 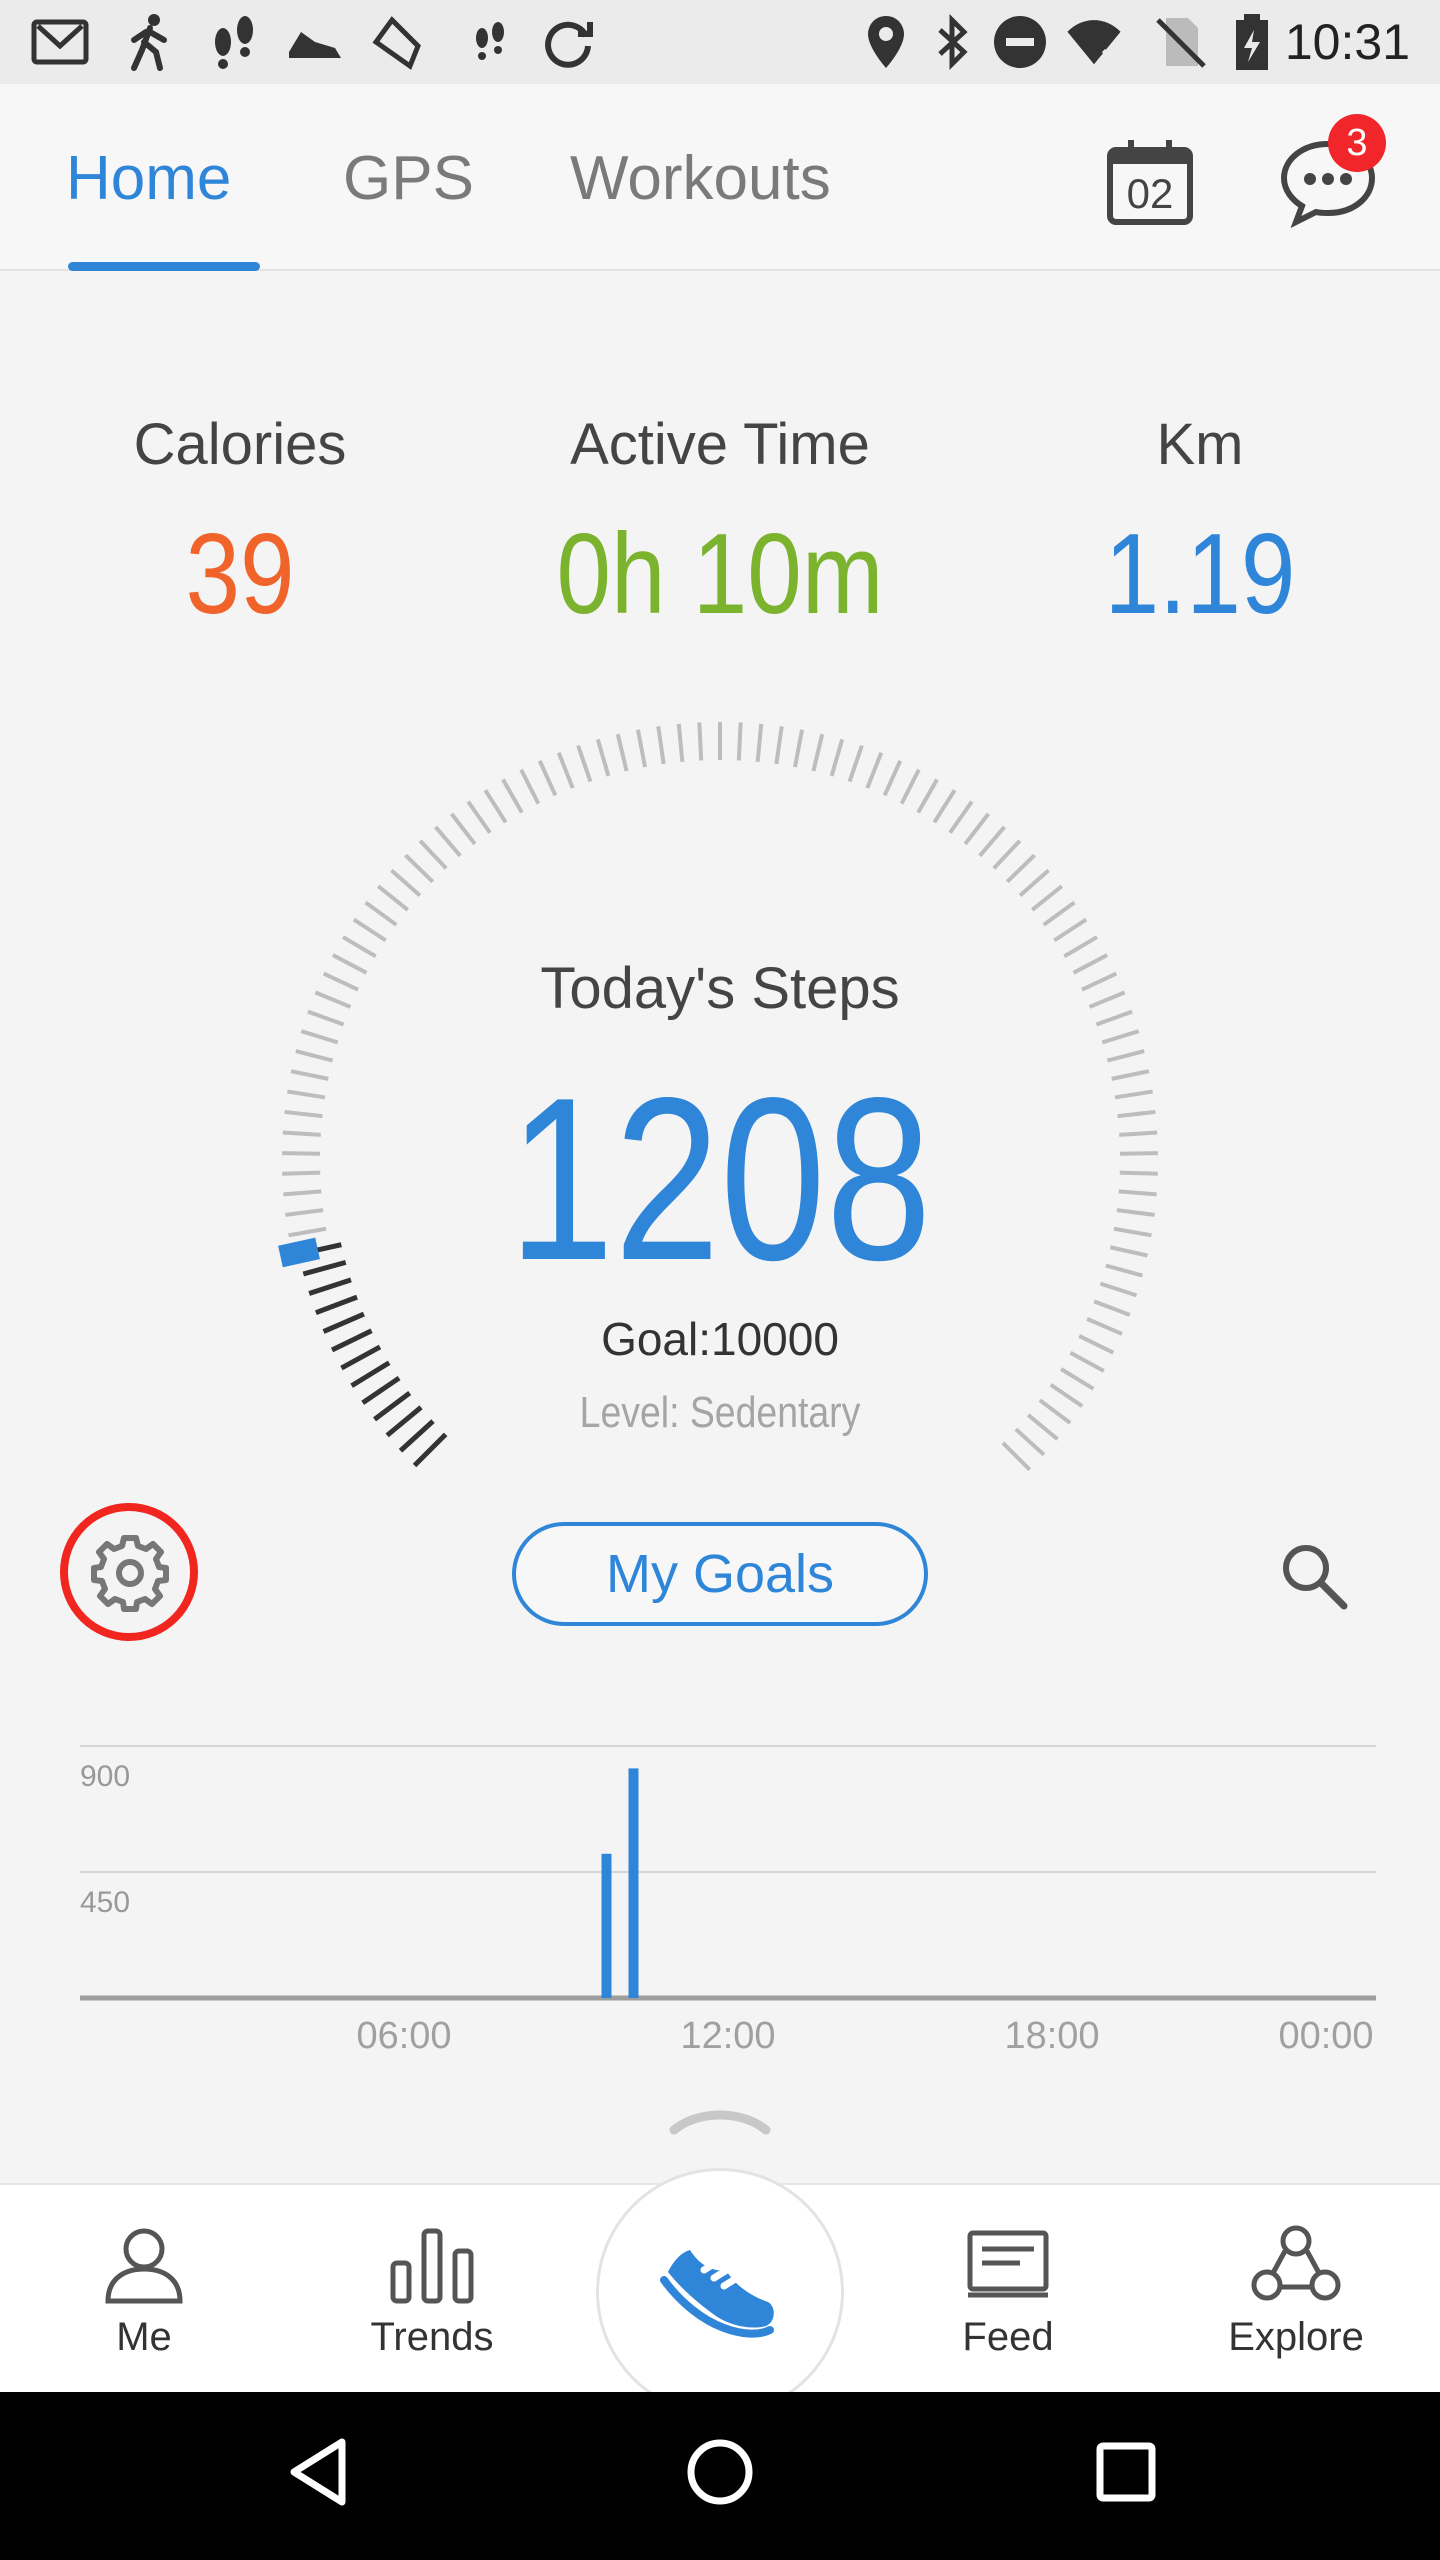 What do you see at coordinates (234, 42) in the screenshot?
I see `footprints-icon` at bounding box center [234, 42].